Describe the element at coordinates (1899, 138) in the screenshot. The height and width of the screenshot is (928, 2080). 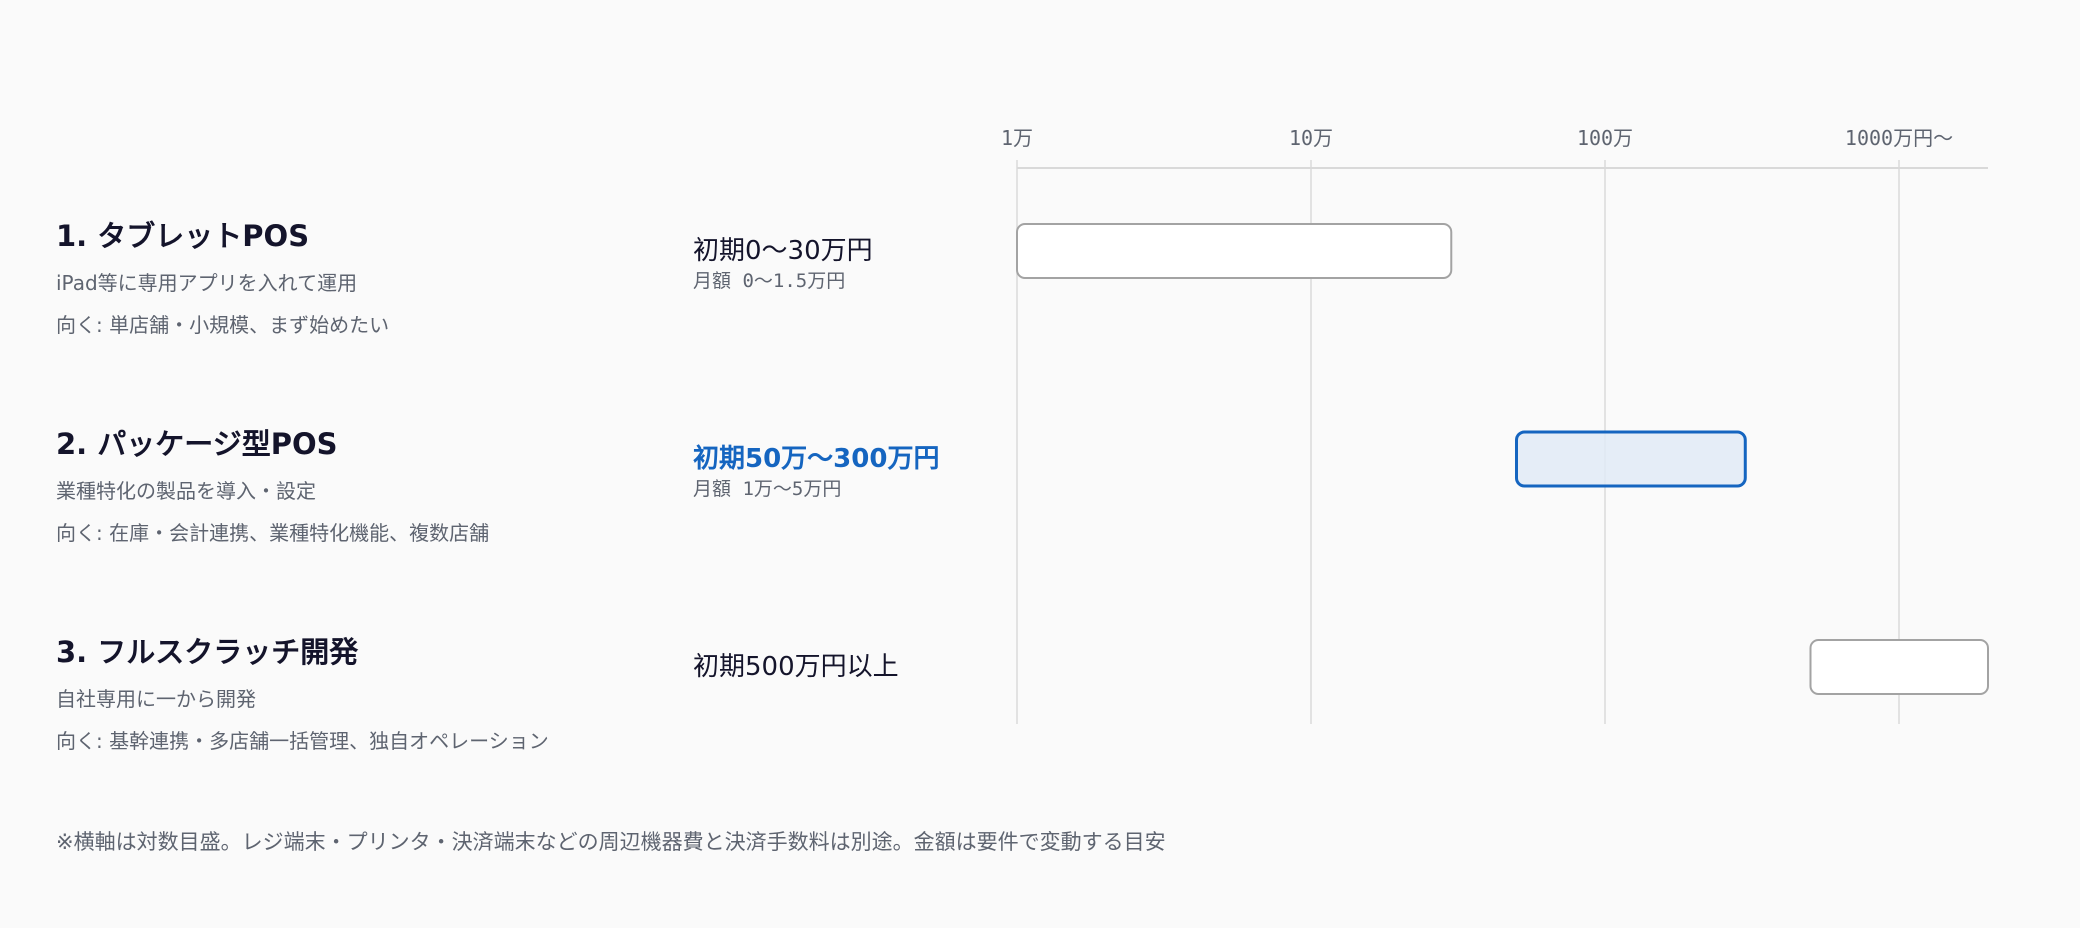
I see `x-tick-label: 1000万円〜` at that location.